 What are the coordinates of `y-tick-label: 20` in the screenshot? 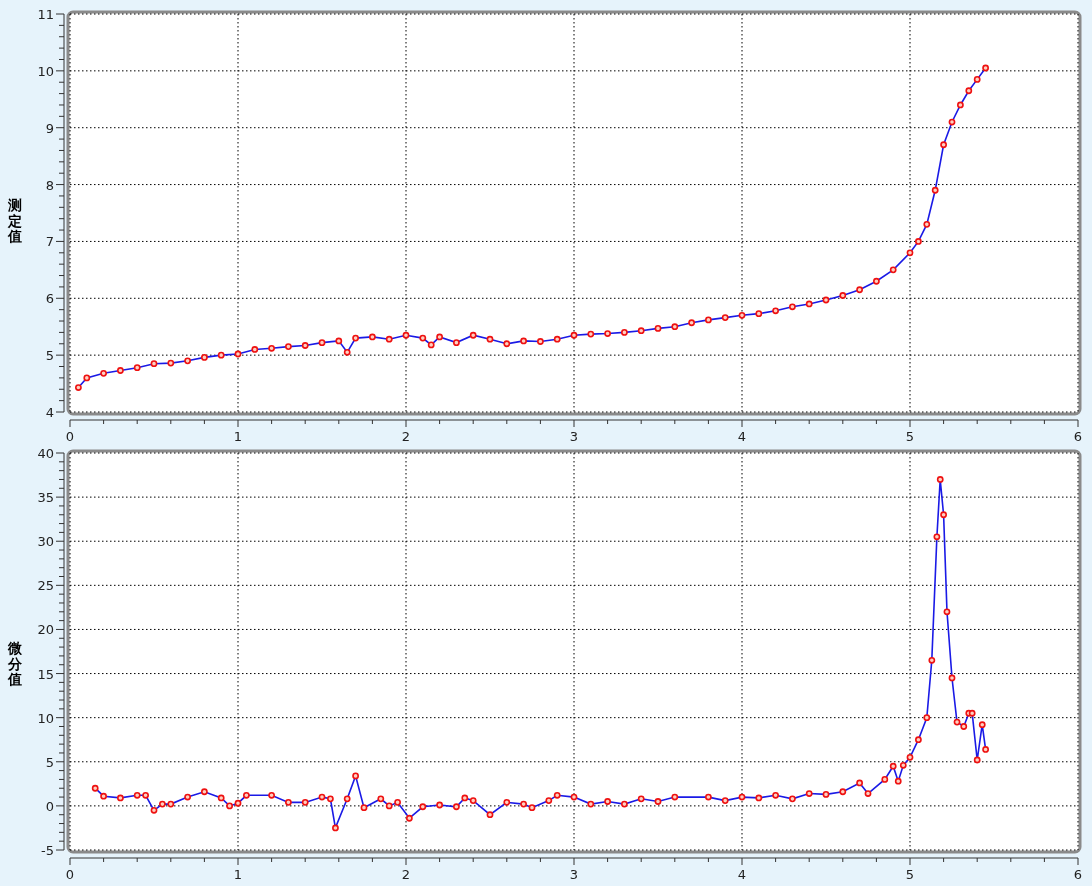 It's located at (45, 630).